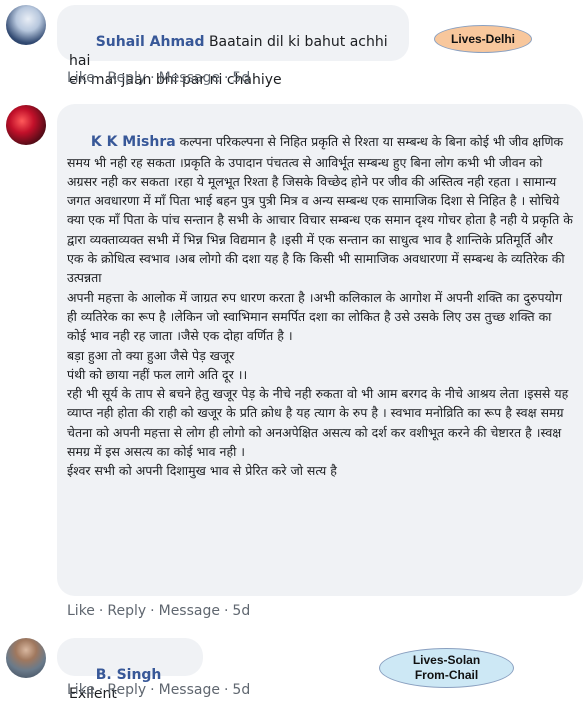 The height and width of the screenshot is (723, 588). I want to click on badge-text: Lives-Delhi, so click(483, 39).